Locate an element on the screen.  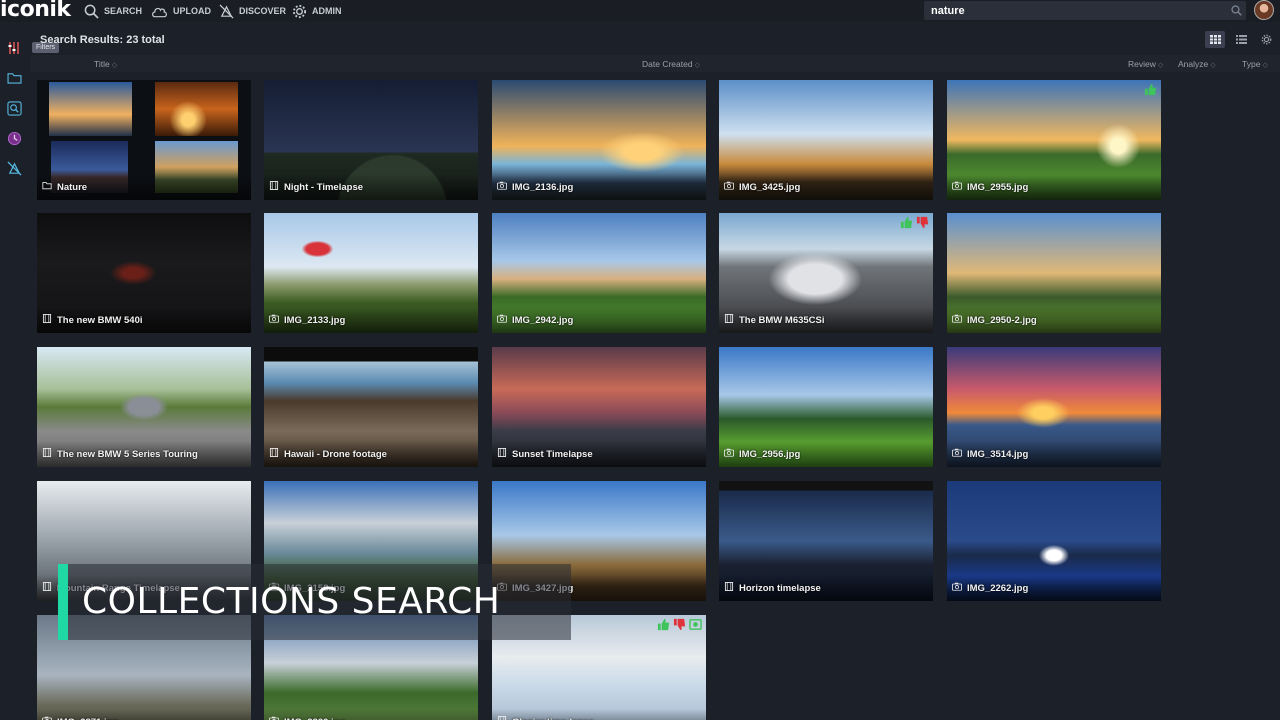
nav-discover-label: DISCOVER is located at coordinates (263, 11).